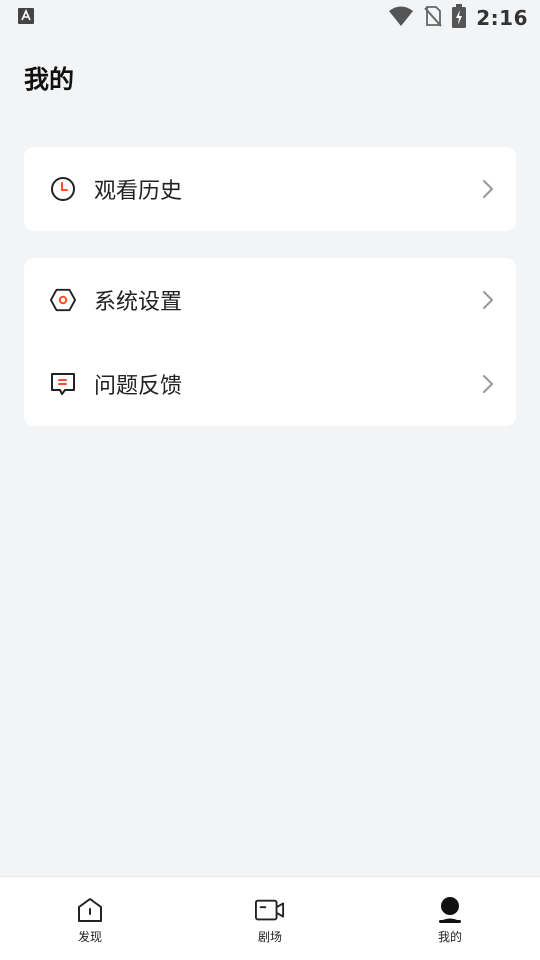 The image size is (540, 960). What do you see at coordinates (270, 384) in the screenshot?
I see `menu-item-feedback: 问题反馈` at bounding box center [270, 384].